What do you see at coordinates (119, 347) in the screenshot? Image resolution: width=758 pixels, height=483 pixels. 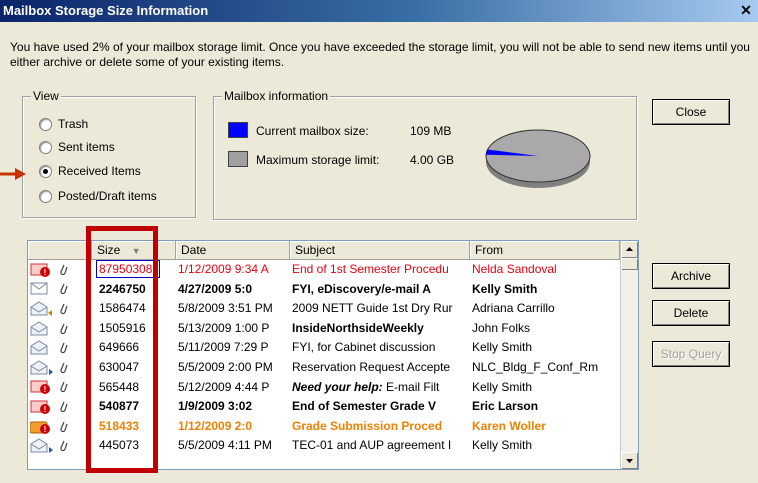 I see `size-cell: 649666` at bounding box center [119, 347].